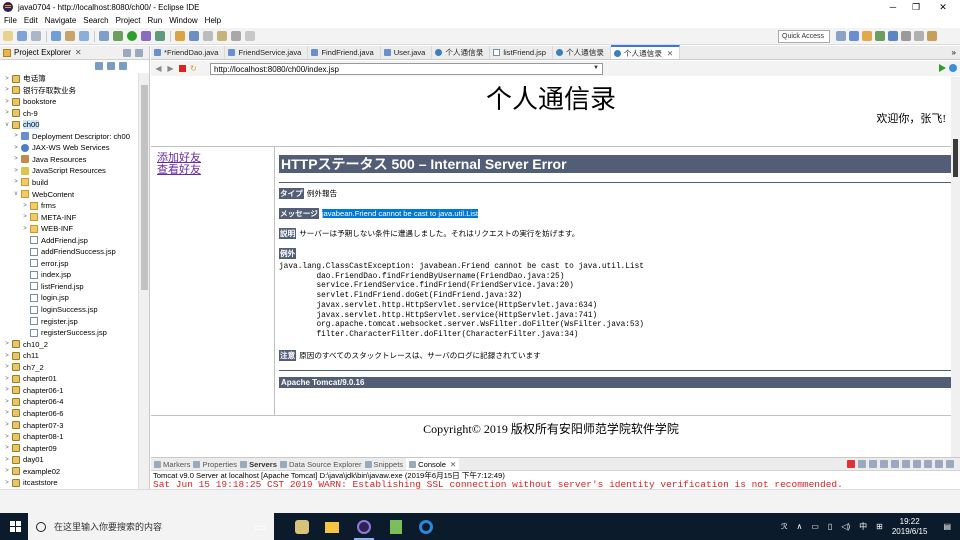  I want to click on browser-forward-icon: ▶, so click(170, 68).